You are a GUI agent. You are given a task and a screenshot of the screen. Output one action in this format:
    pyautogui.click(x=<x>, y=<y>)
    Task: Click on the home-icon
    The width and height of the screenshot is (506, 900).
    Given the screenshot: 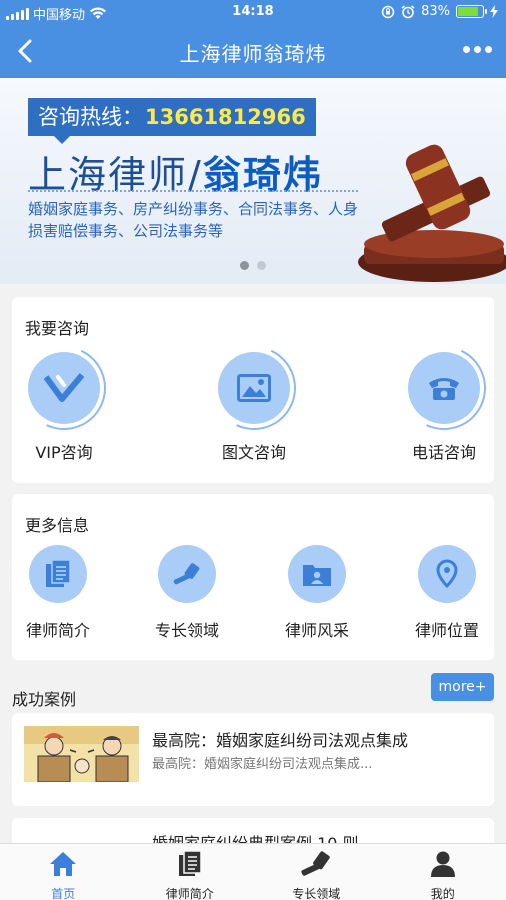 What is the action you would take?
    pyautogui.click(x=63, y=864)
    